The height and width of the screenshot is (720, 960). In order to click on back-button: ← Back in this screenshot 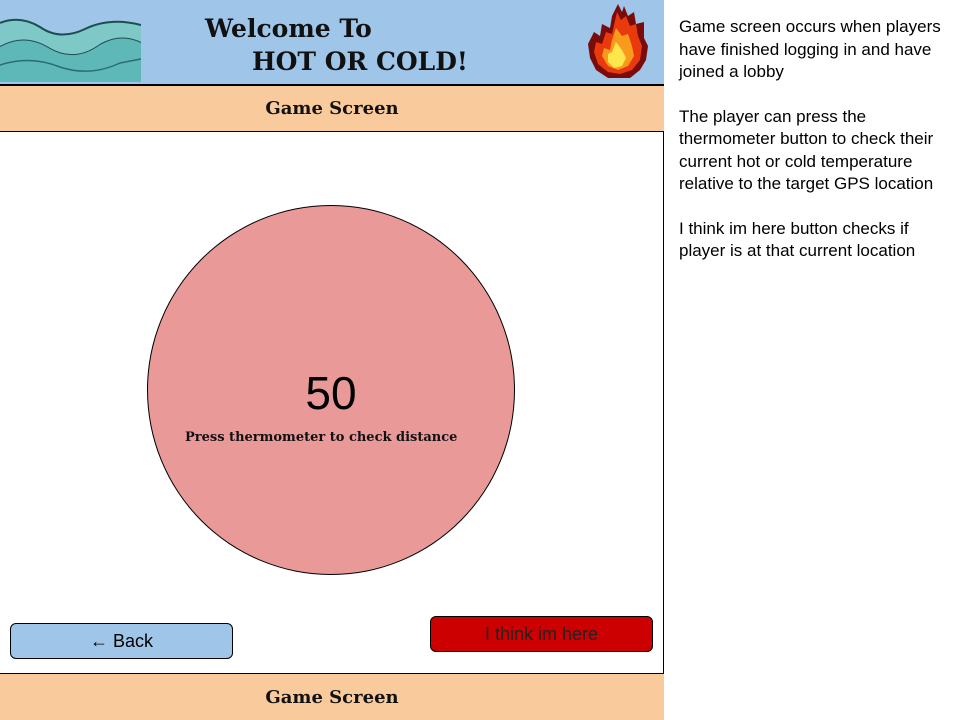, I will do `click(121, 641)`.